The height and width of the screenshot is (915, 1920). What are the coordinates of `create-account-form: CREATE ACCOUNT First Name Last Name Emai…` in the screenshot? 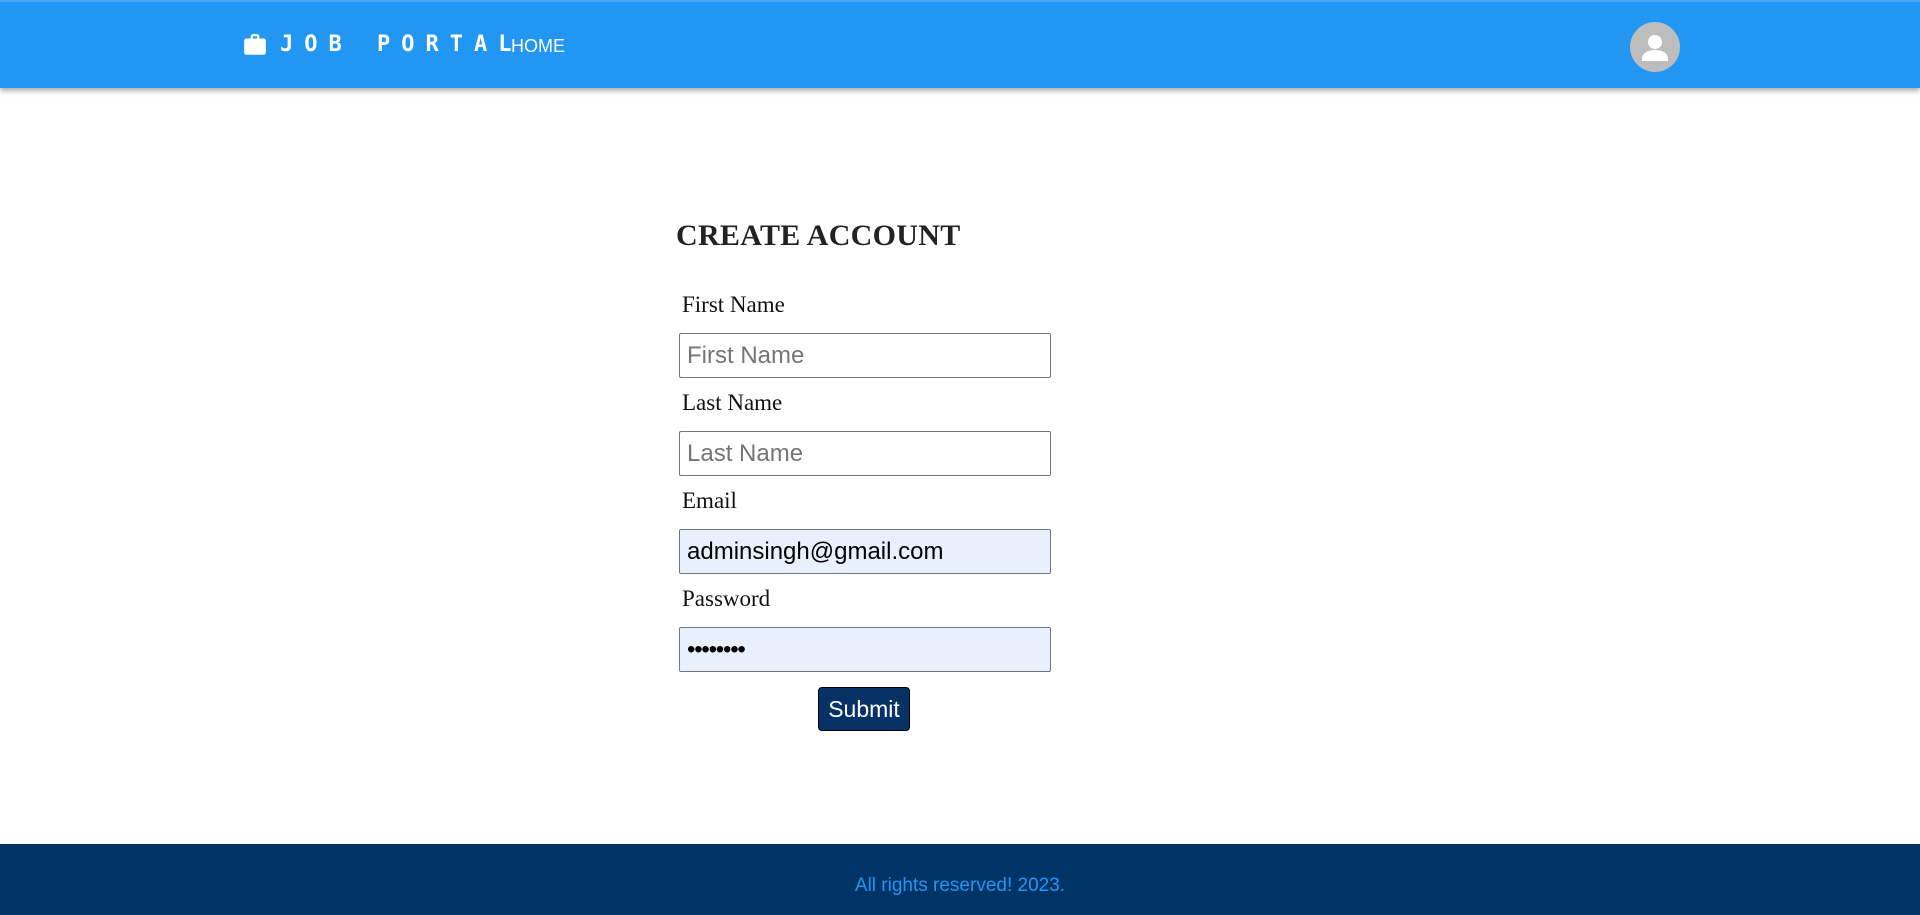 It's located at (886, 473).